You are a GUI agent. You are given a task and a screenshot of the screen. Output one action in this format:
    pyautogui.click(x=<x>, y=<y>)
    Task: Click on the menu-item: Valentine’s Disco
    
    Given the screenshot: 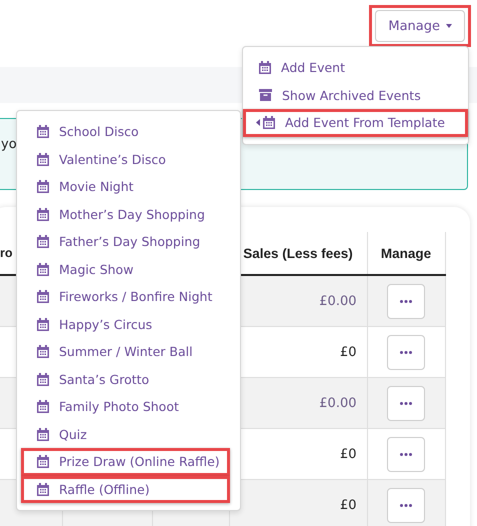 What is the action you would take?
    pyautogui.click(x=125, y=159)
    